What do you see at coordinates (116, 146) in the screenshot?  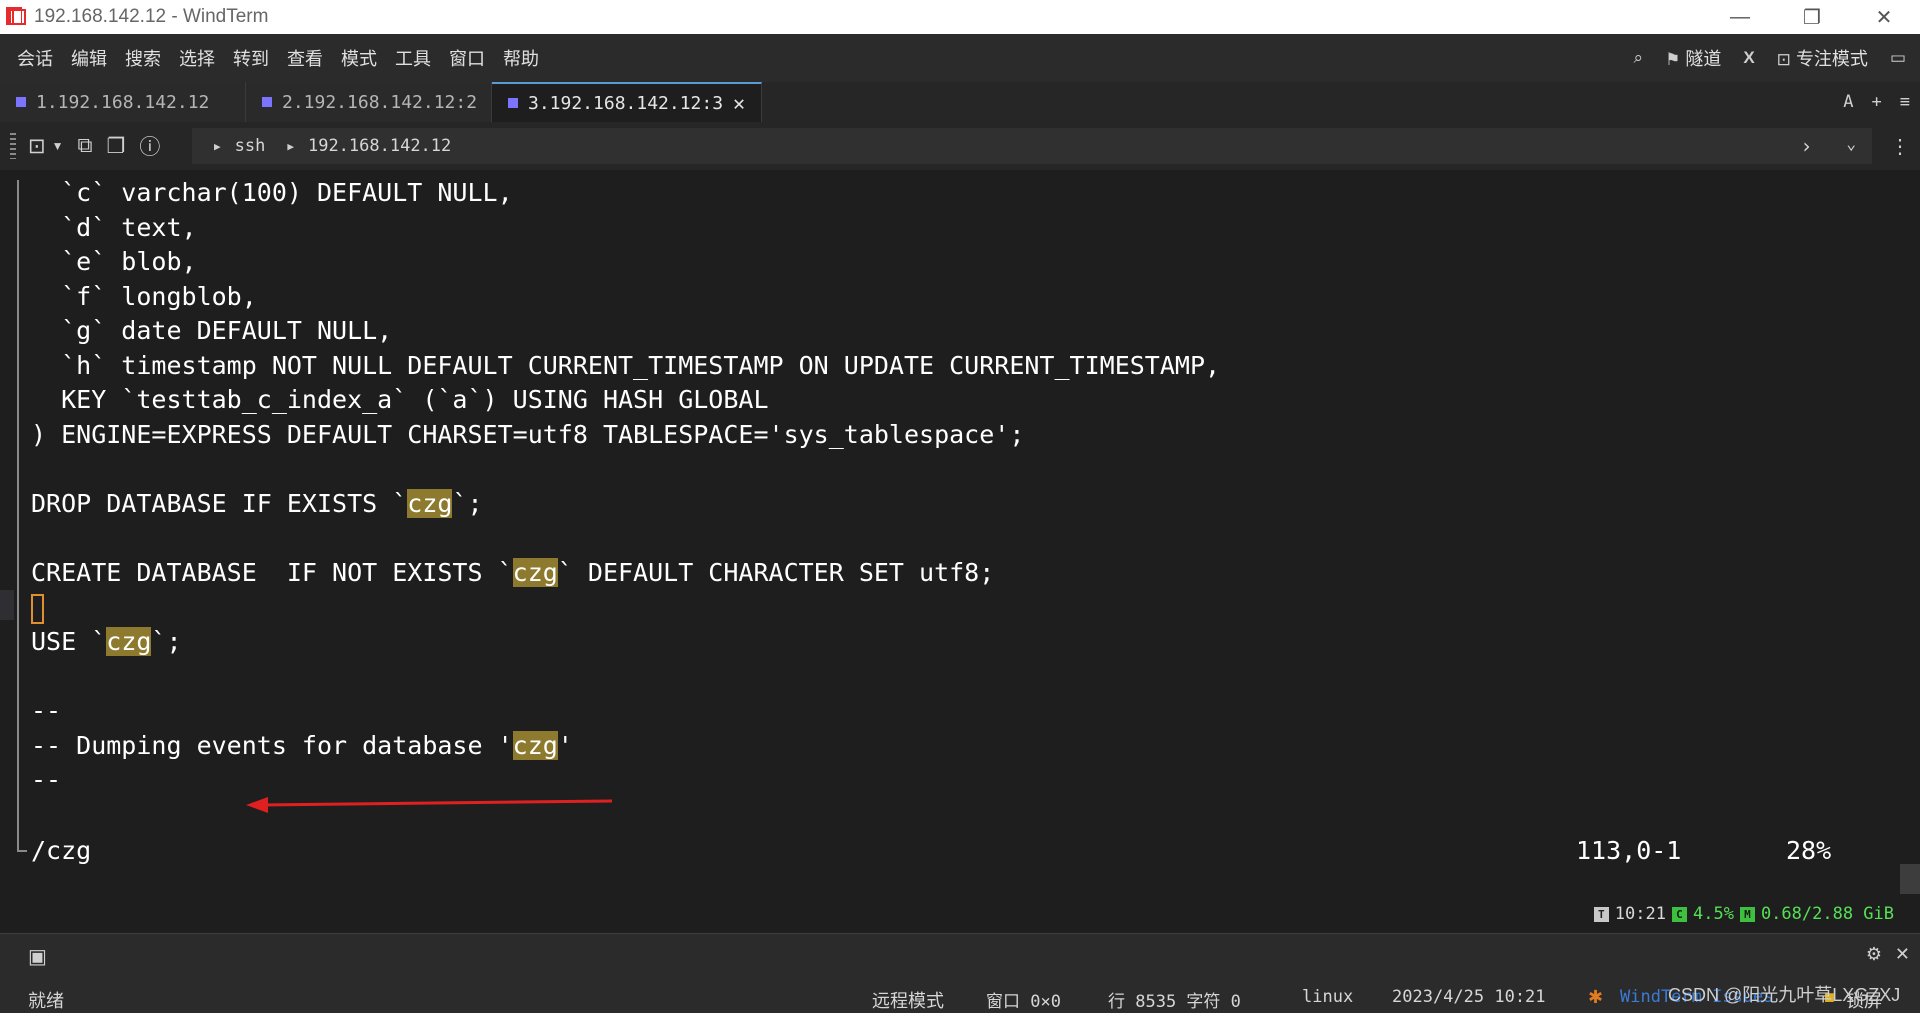 I see `copy-session-icon: ❐` at bounding box center [116, 146].